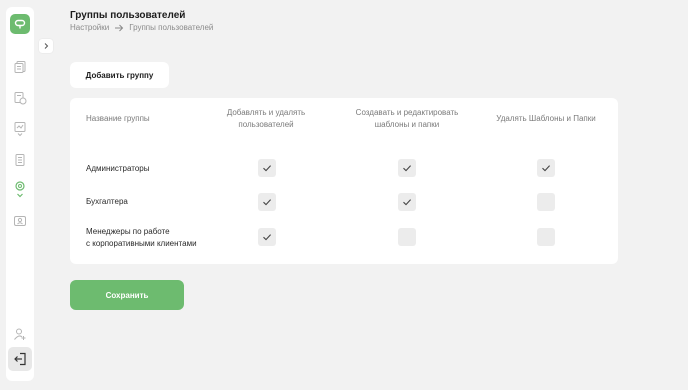 Image resolution: width=688 pixels, height=390 pixels. Describe the element at coordinates (118, 168) in the screenshot. I see `group-name-administrators: Администраторы` at that location.